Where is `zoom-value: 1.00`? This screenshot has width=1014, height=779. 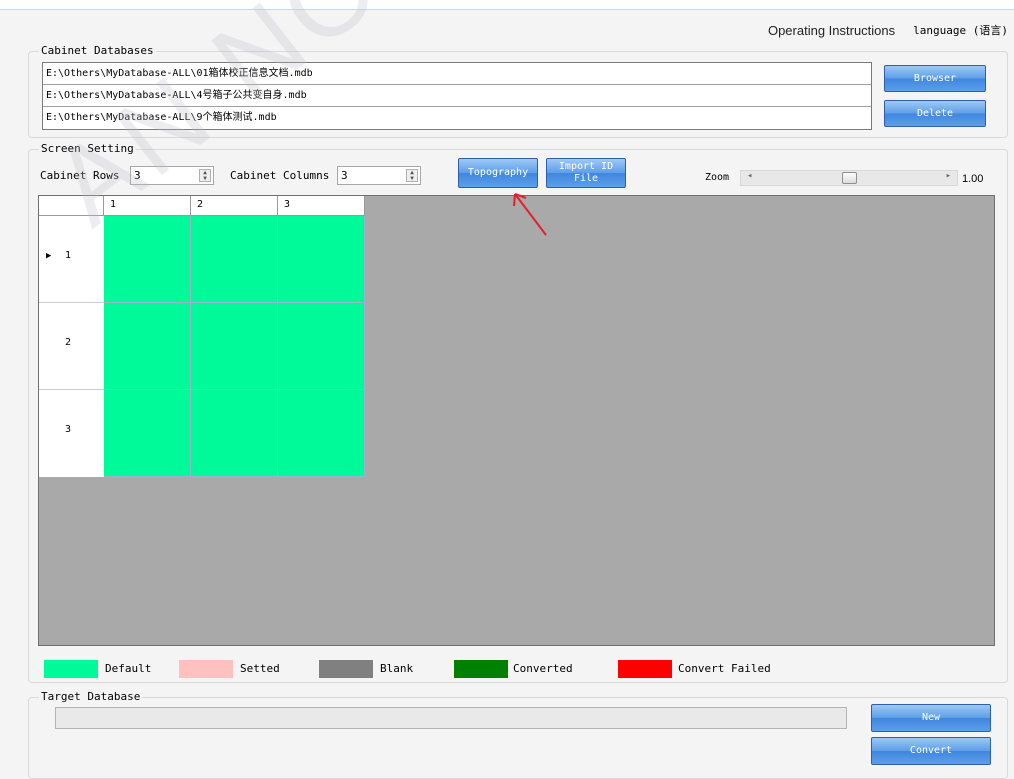
zoom-value: 1.00 is located at coordinates (973, 179).